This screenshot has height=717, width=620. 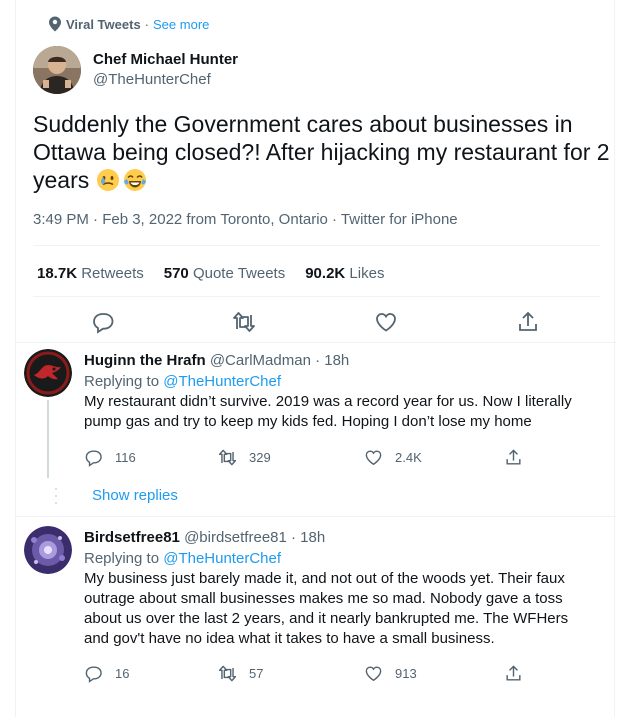 I want to click on likes-stat: 90.2K Likes, so click(x=344, y=273).